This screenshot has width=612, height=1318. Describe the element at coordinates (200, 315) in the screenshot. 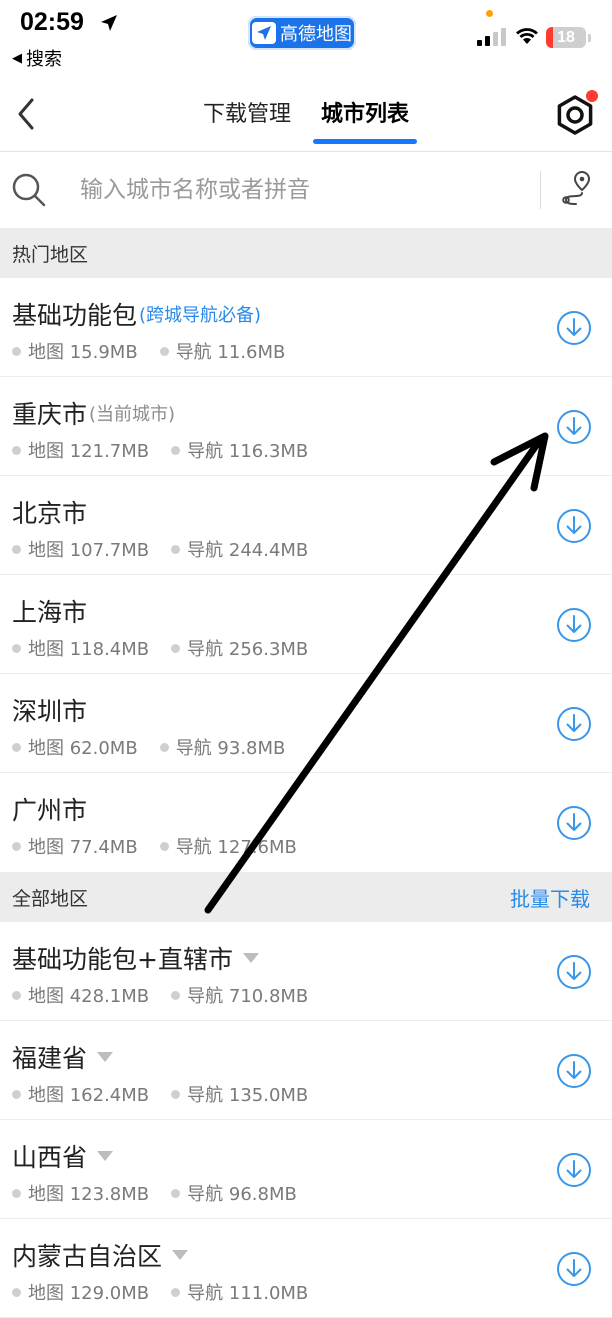

I see `region-tag: (跨城导航必备)` at that location.